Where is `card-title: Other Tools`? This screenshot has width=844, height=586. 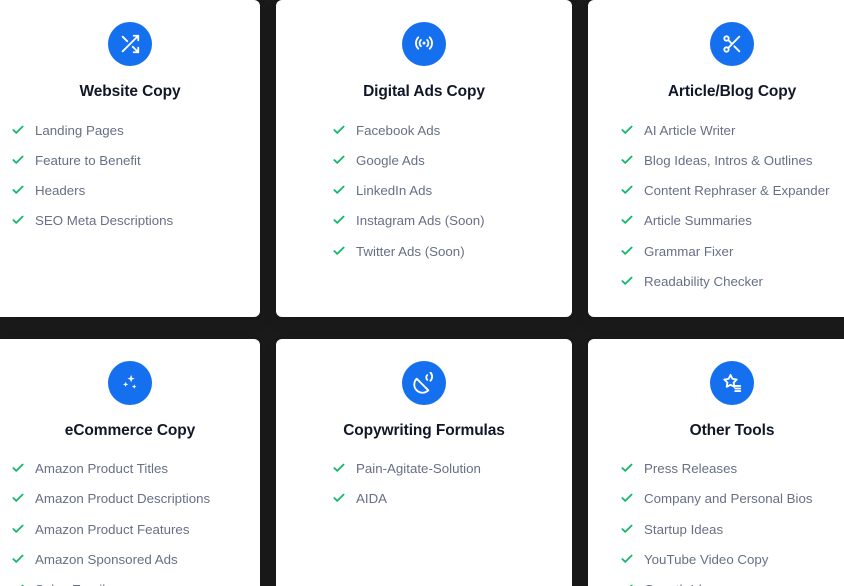
card-title: Other Tools is located at coordinates (732, 430).